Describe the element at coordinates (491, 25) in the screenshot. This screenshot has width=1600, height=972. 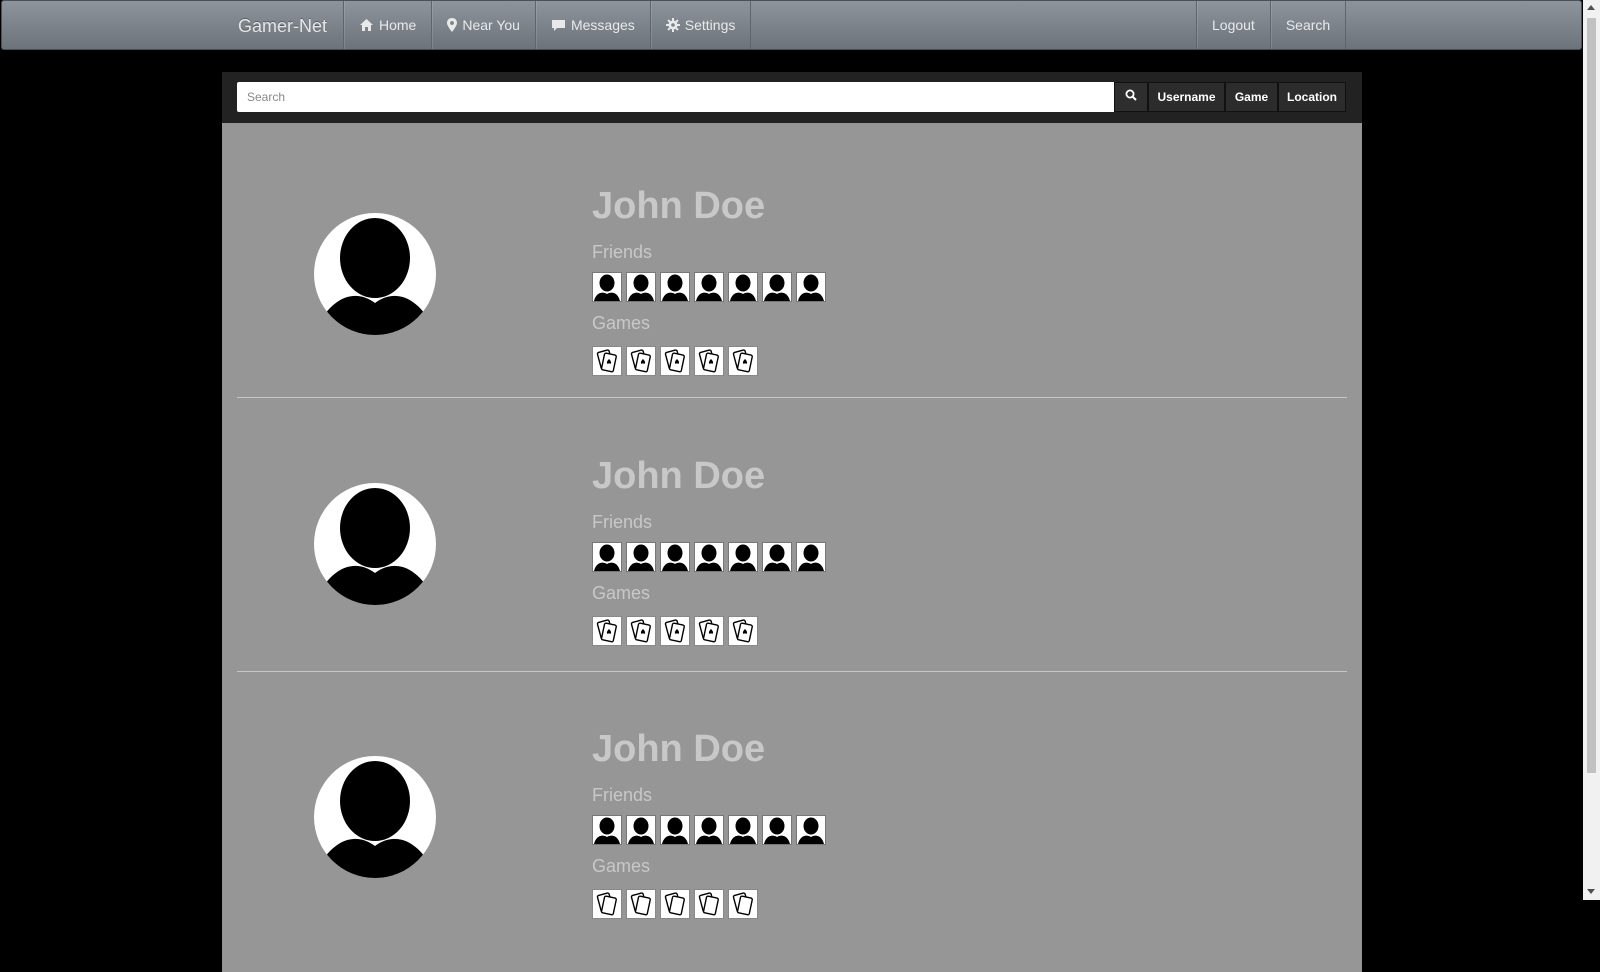
I see `nav-near-you-label: Near You` at that location.